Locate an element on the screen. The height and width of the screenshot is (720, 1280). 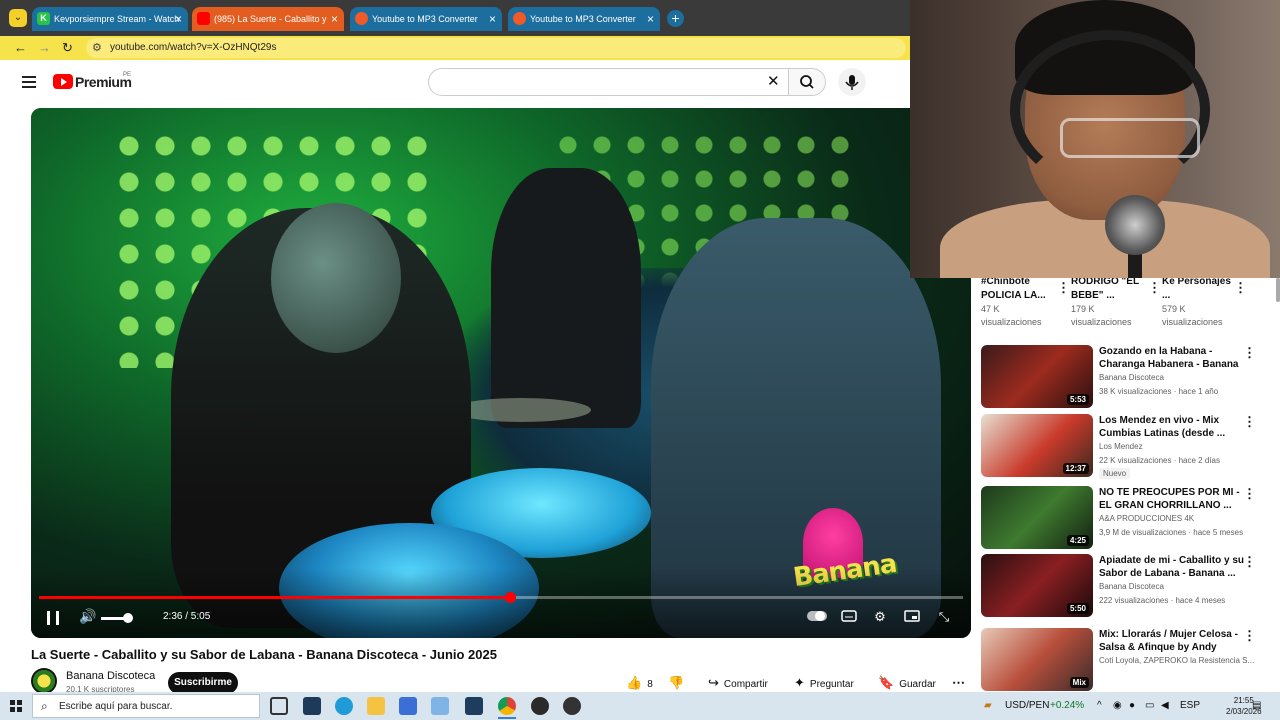
more-actions-icon: ⋯ is located at coordinates (958, 683).